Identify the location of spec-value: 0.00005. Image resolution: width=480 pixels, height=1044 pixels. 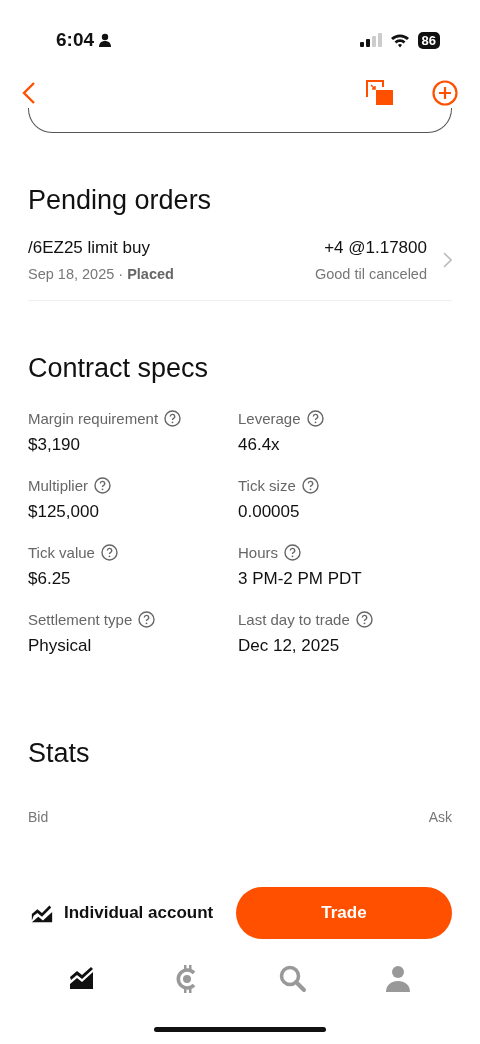
(269, 512).